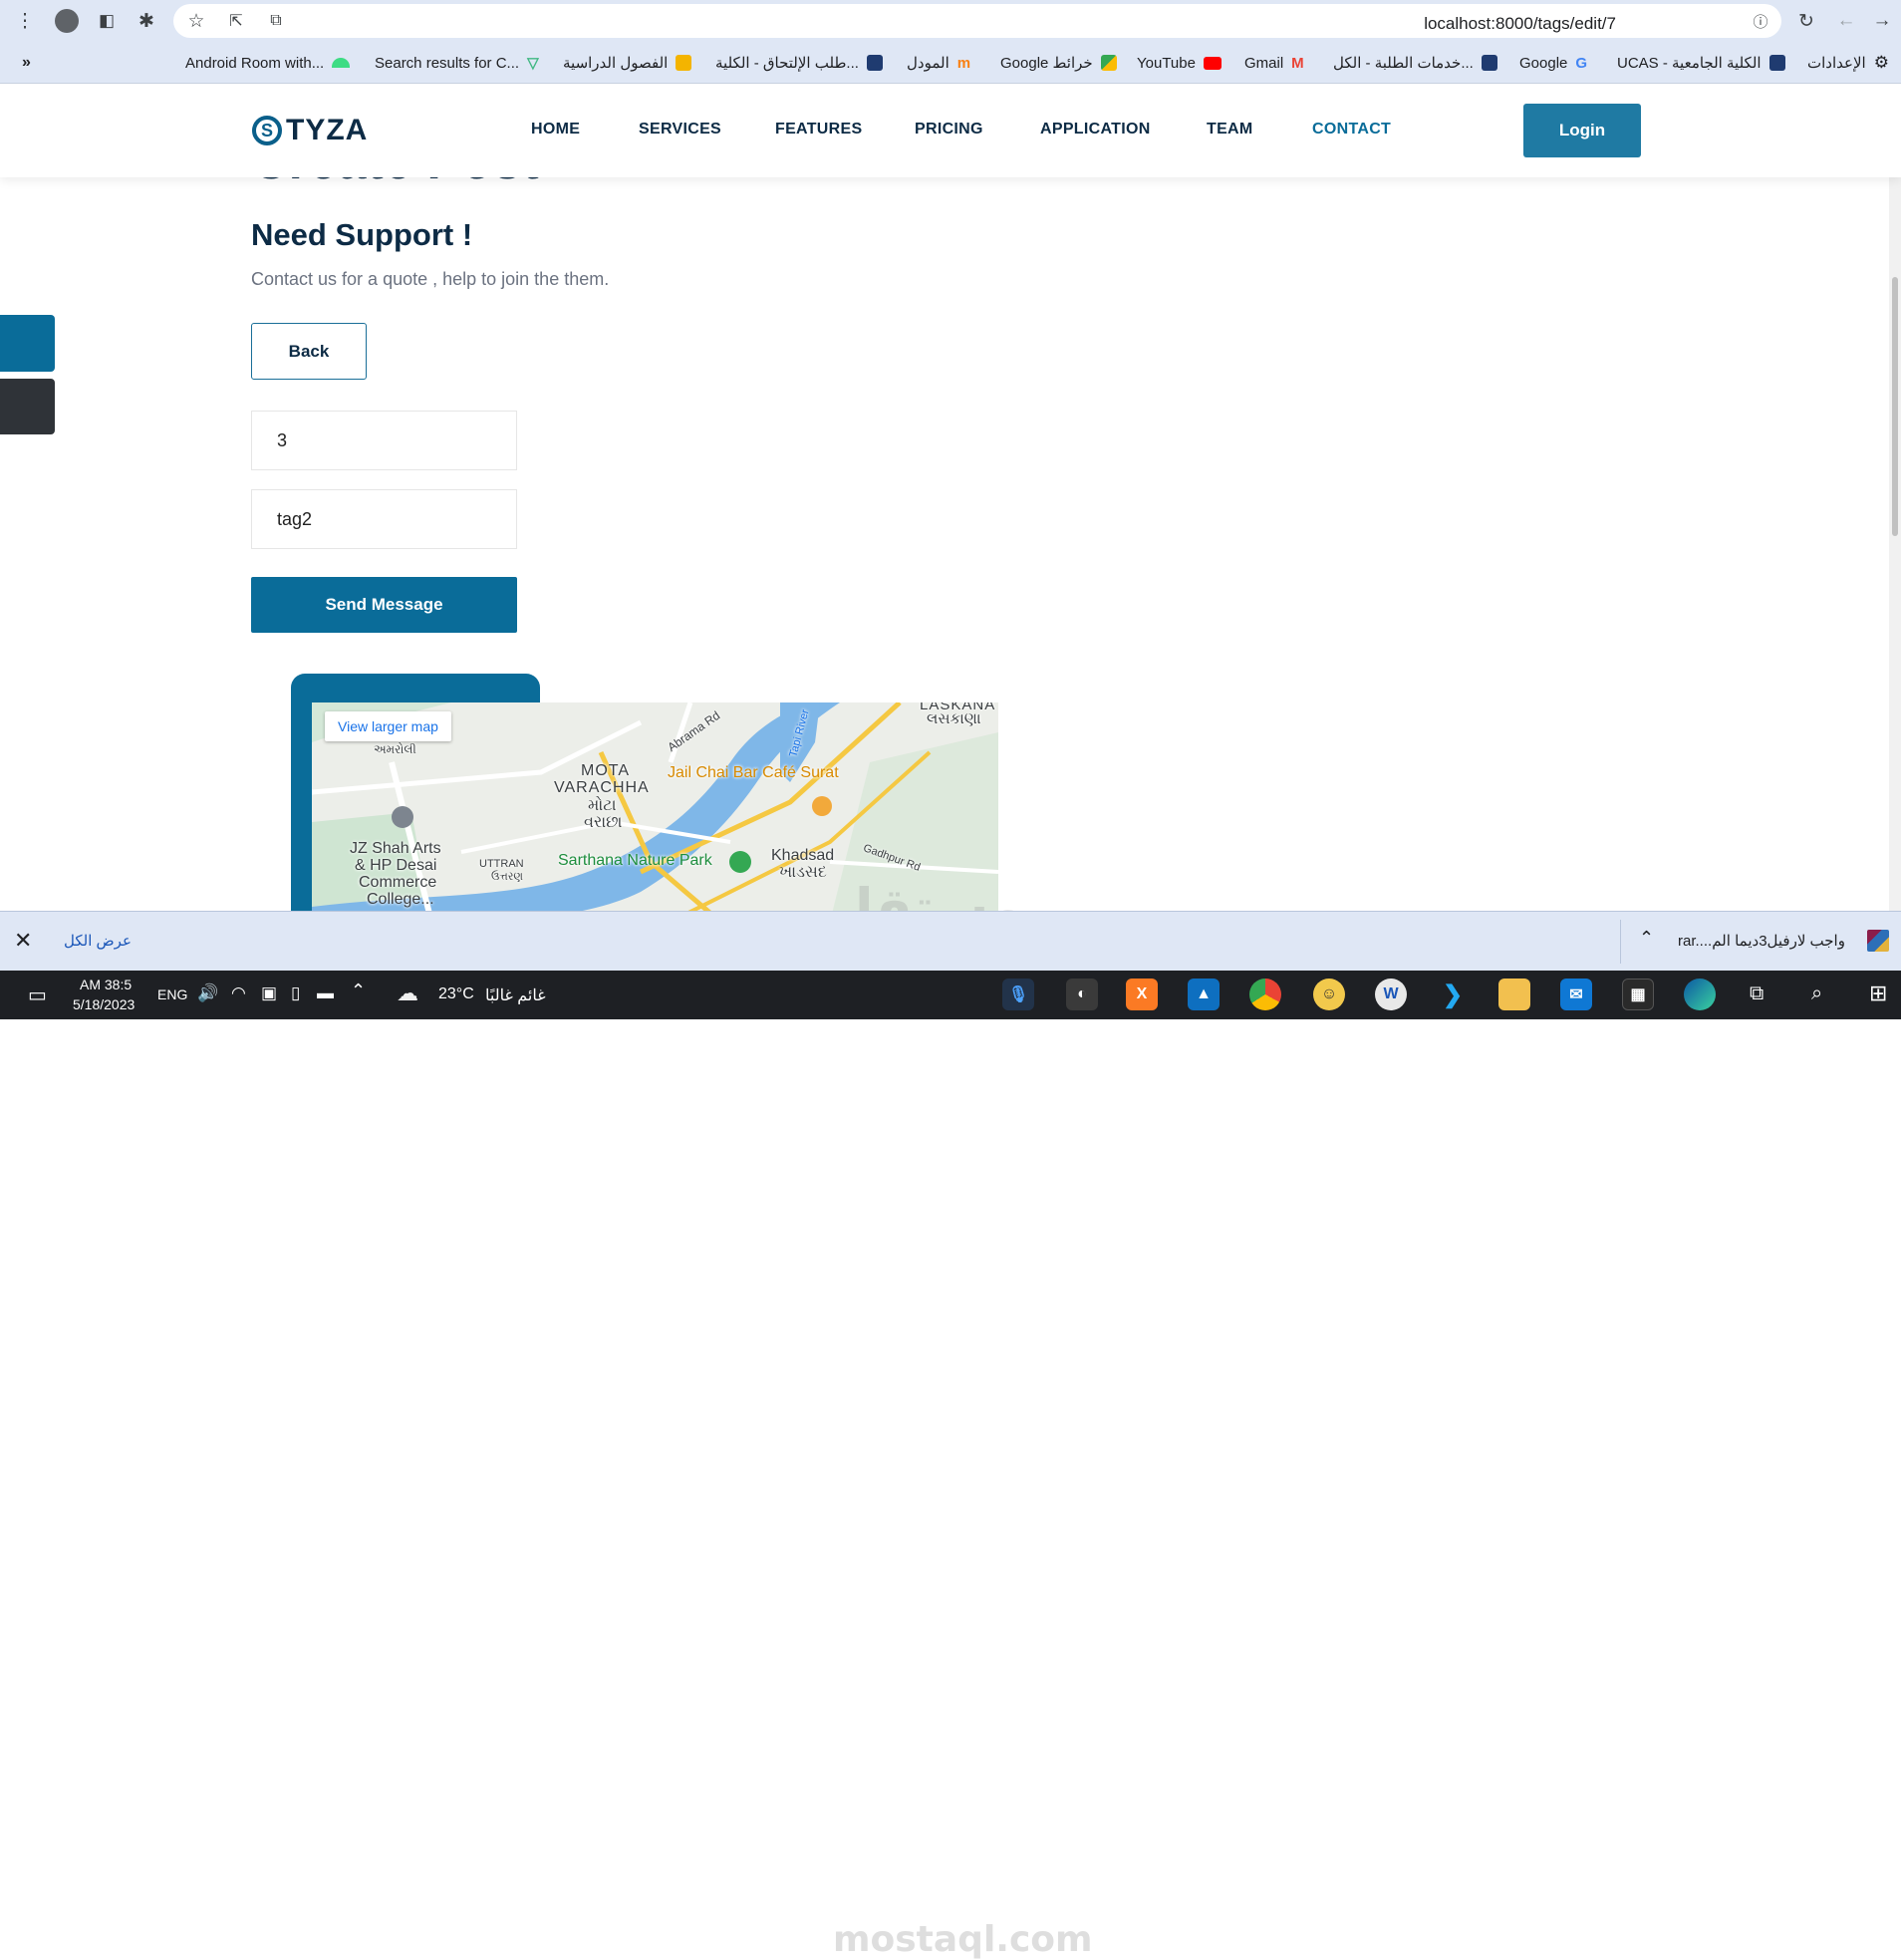 Image resolution: width=1901 pixels, height=1960 pixels. What do you see at coordinates (1180, 63) in the screenshot?
I see `bookmark-youtube: YouTube` at bounding box center [1180, 63].